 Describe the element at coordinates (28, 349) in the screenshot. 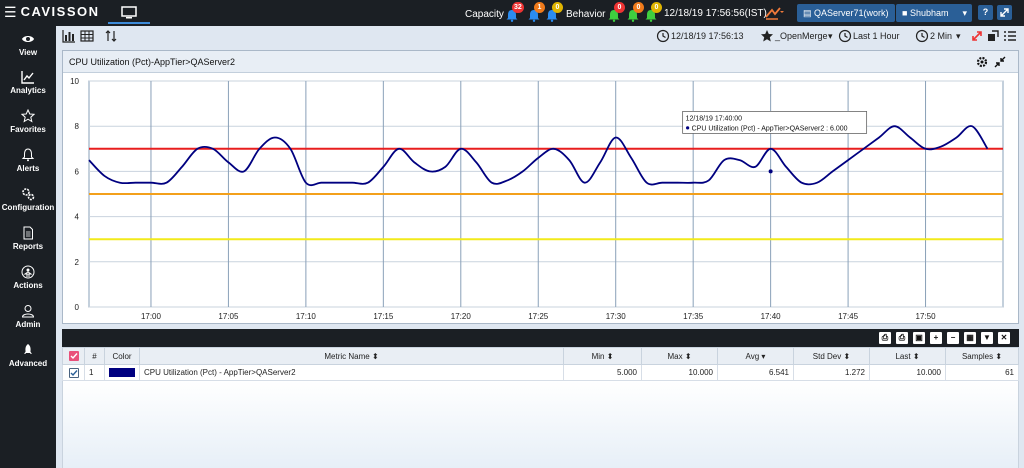

I see `rocket-icon` at that location.